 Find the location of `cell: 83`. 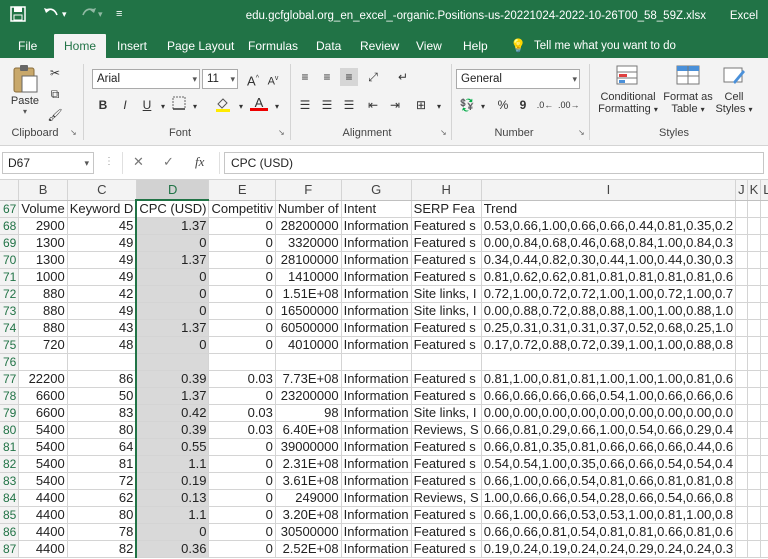

cell: 83 is located at coordinates (102, 413).